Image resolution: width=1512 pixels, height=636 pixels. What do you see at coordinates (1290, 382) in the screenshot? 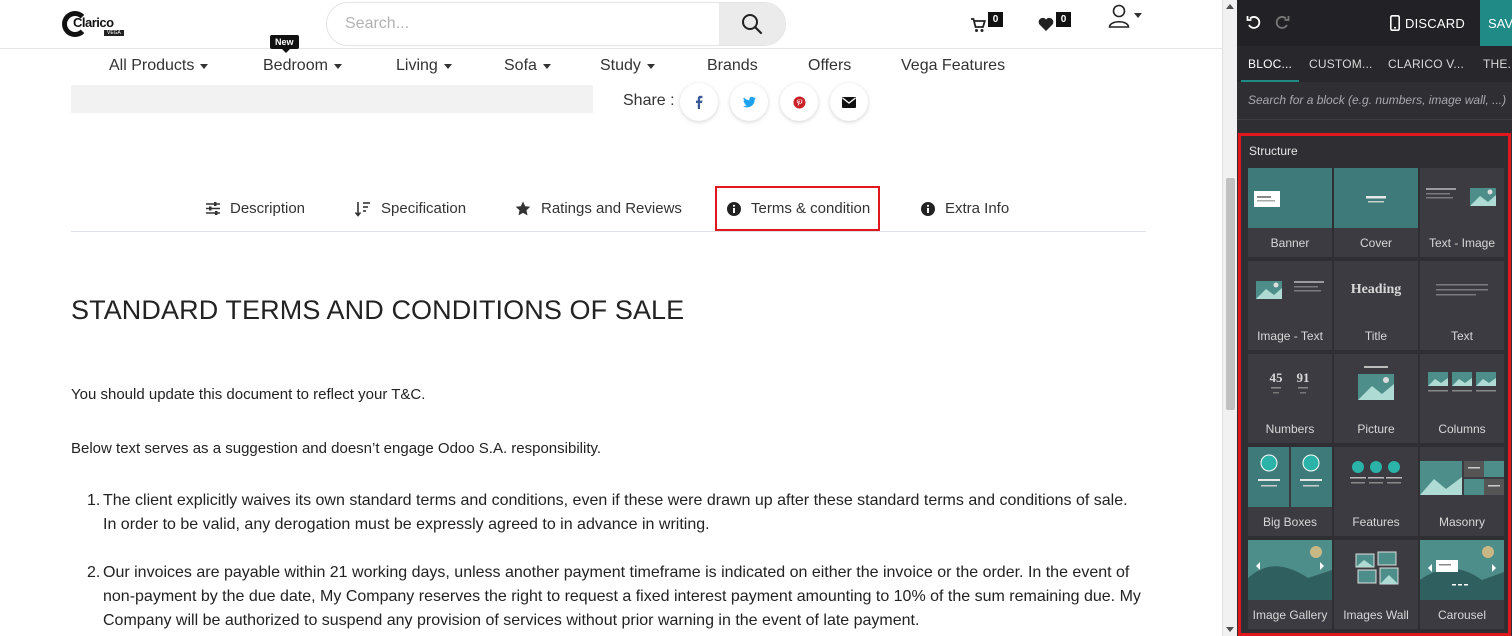
I see `numbers-thumbnail-icon: 45 91` at bounding box center [1290, 382].